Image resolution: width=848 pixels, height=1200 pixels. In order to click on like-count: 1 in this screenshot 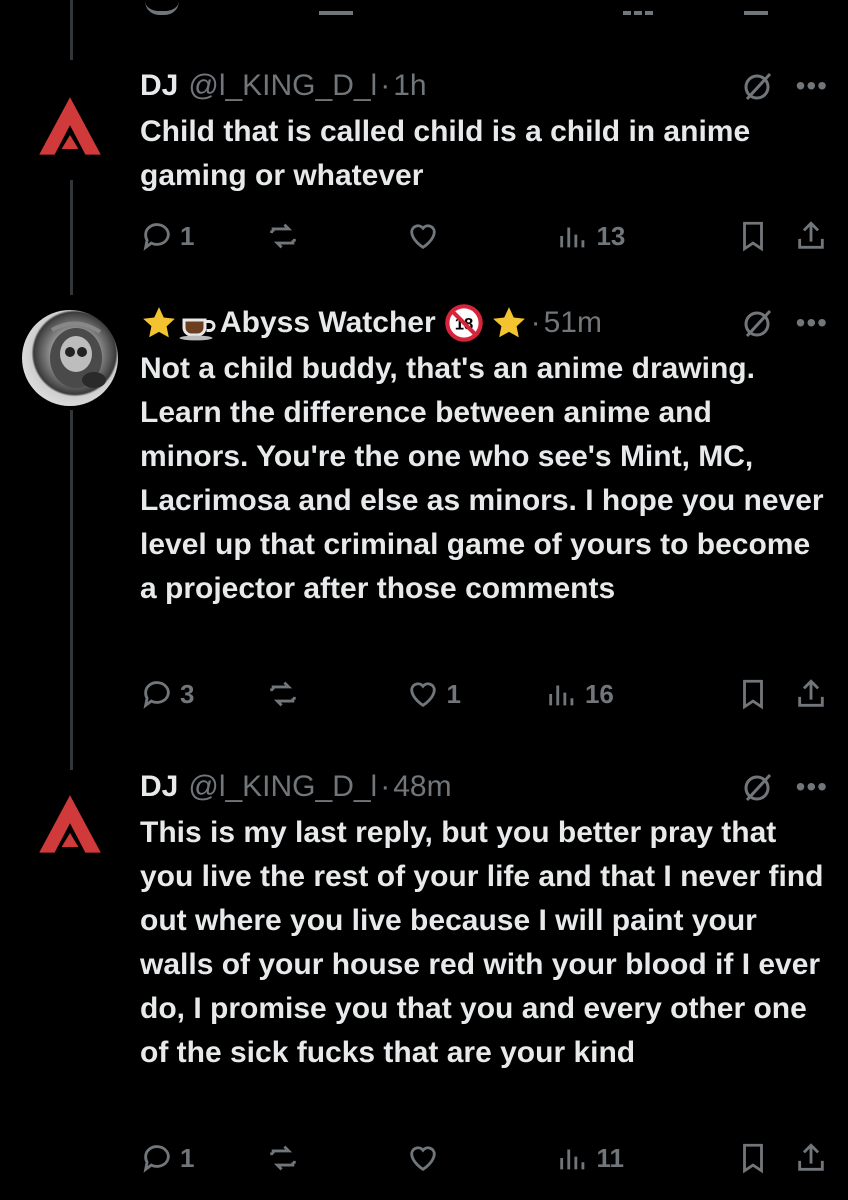, I will do `click(453, 693)`.